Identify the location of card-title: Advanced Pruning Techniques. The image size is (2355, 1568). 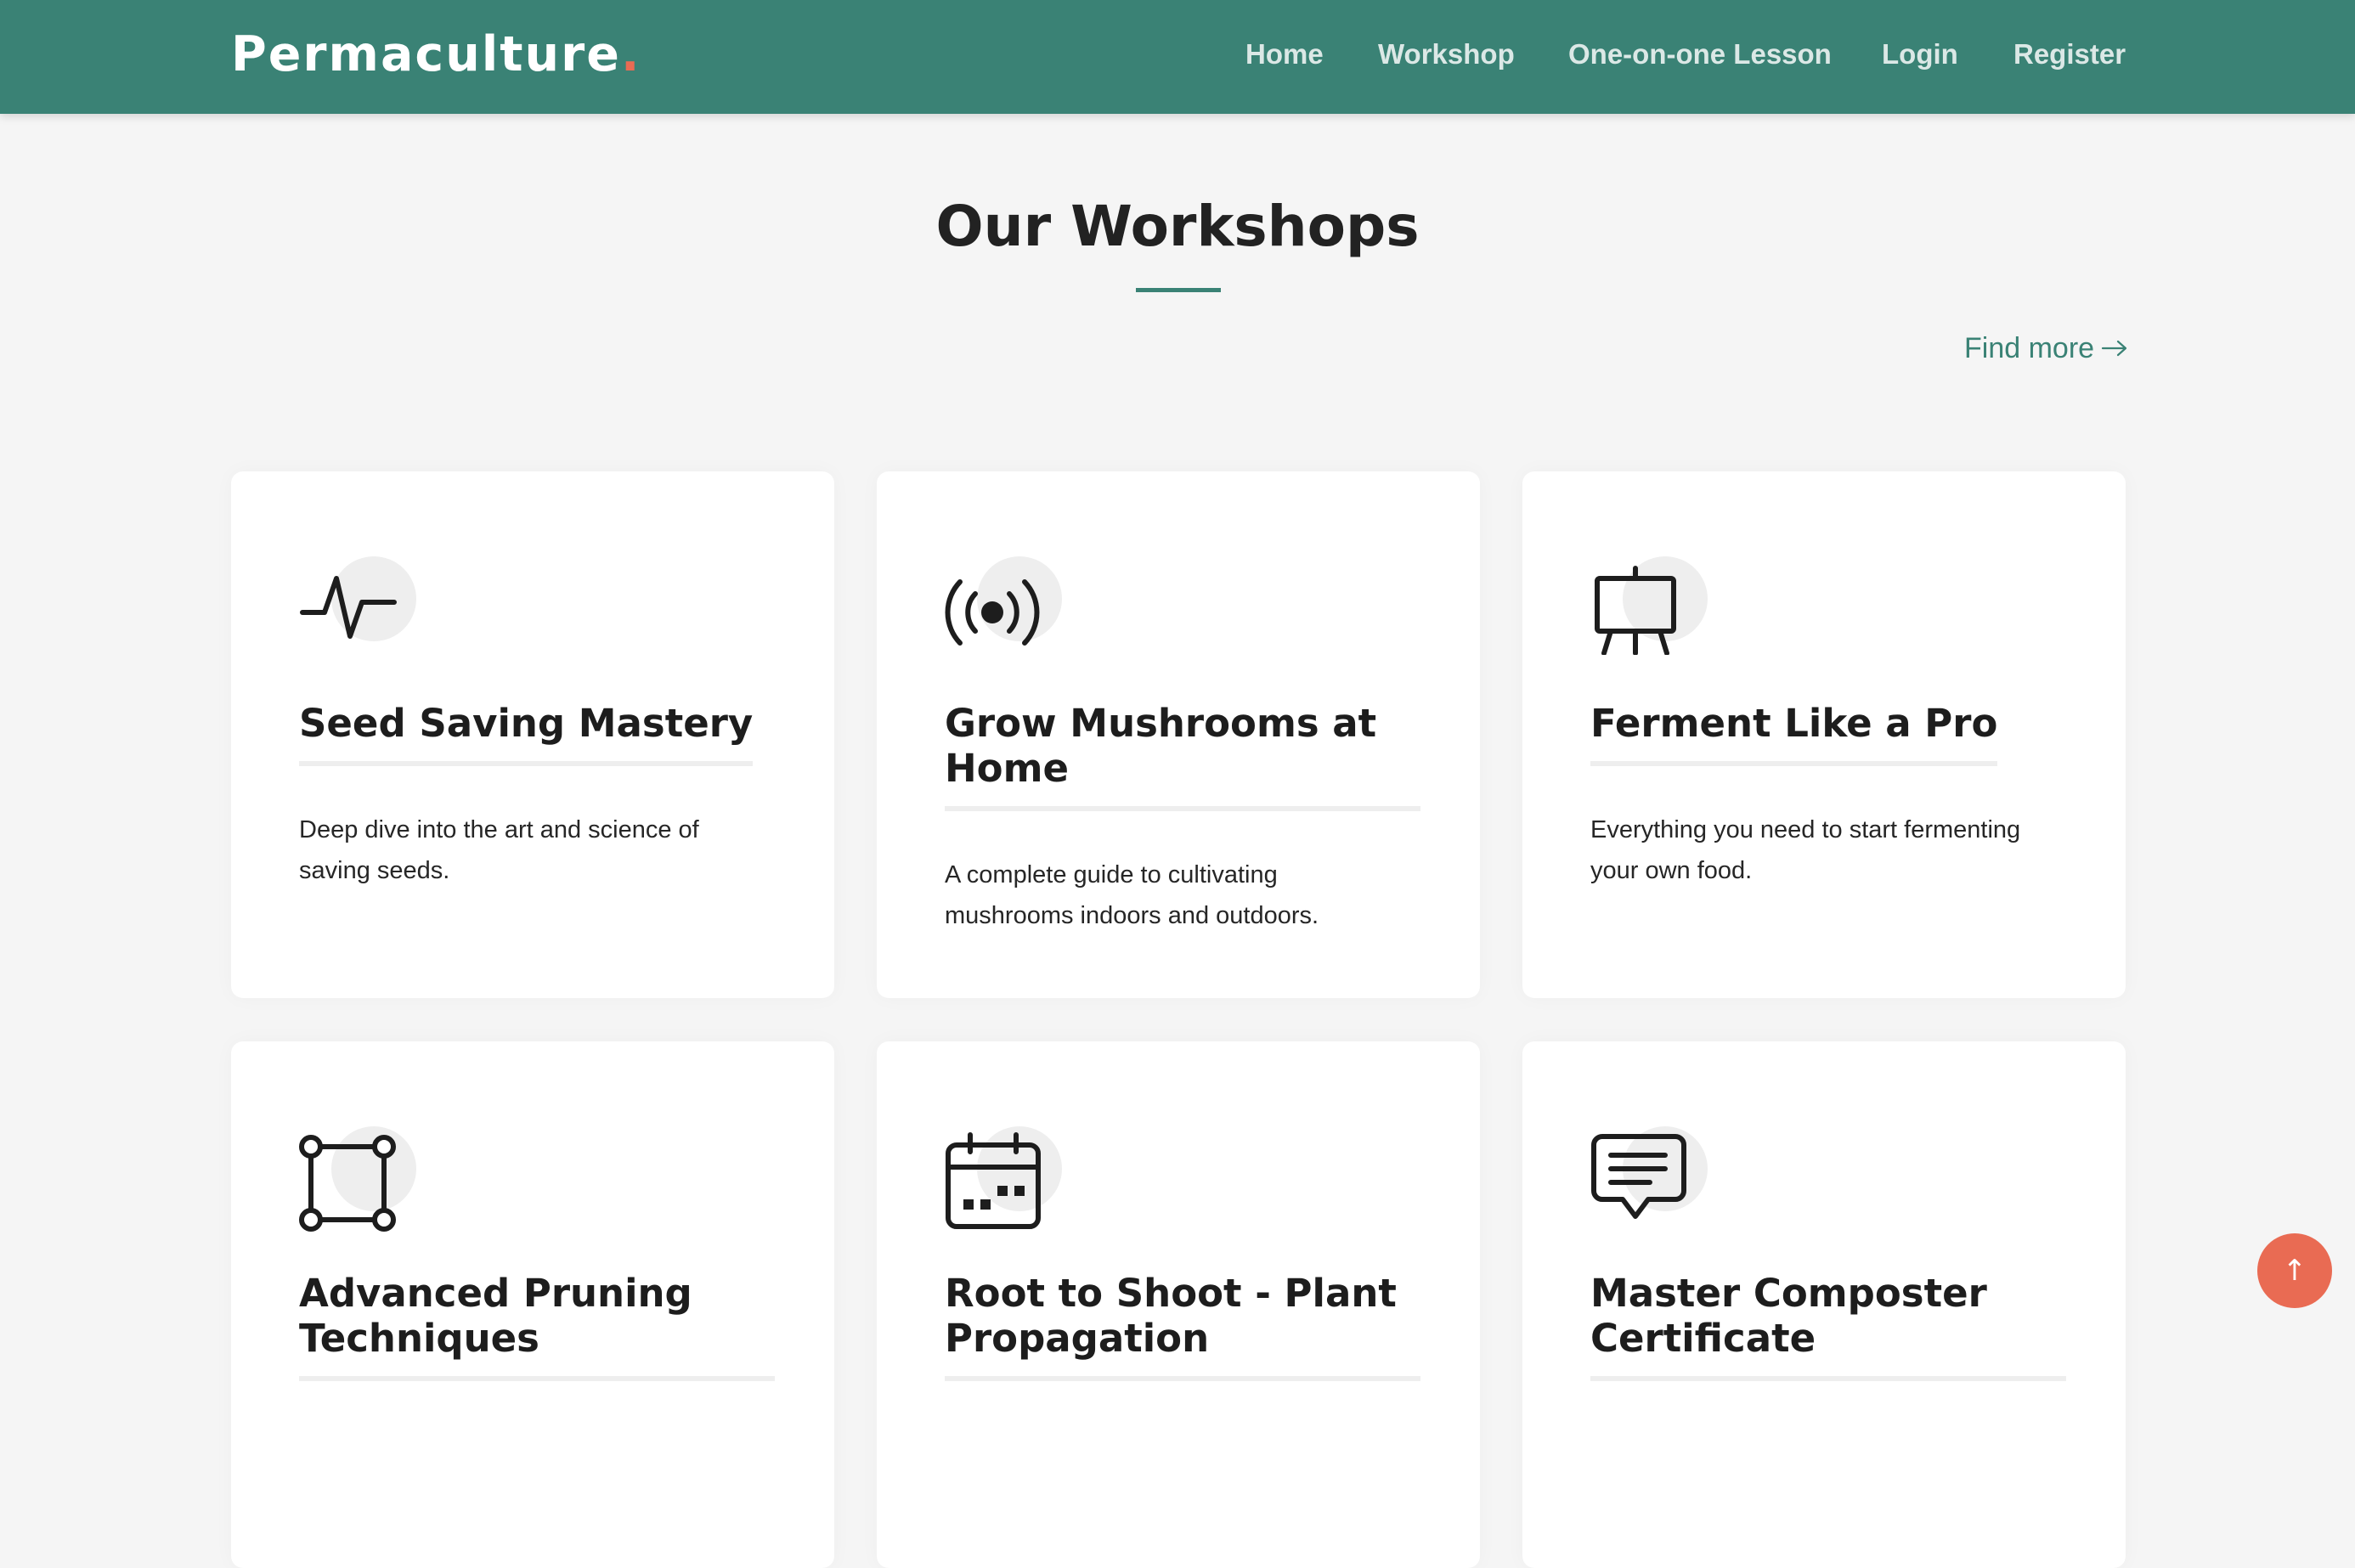
(537, 1326).